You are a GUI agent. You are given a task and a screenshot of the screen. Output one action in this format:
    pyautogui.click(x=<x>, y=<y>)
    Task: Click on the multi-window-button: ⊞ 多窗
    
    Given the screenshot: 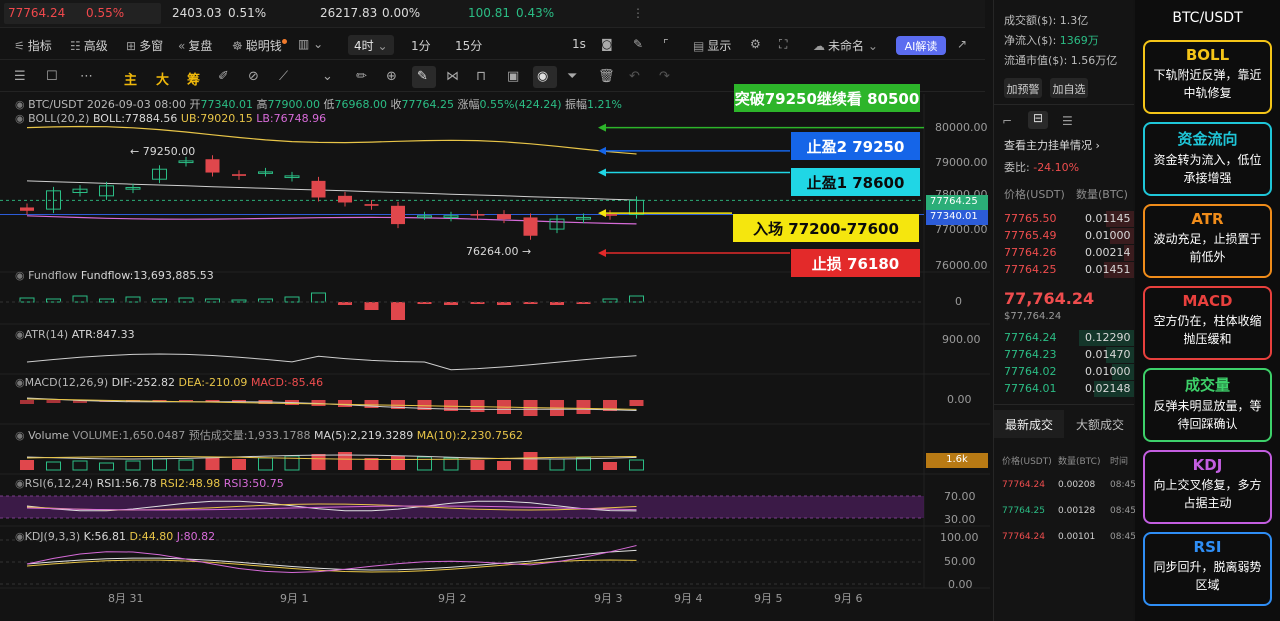 What is the action you would take?
    pyautogui.click(x=144, y=45)
    